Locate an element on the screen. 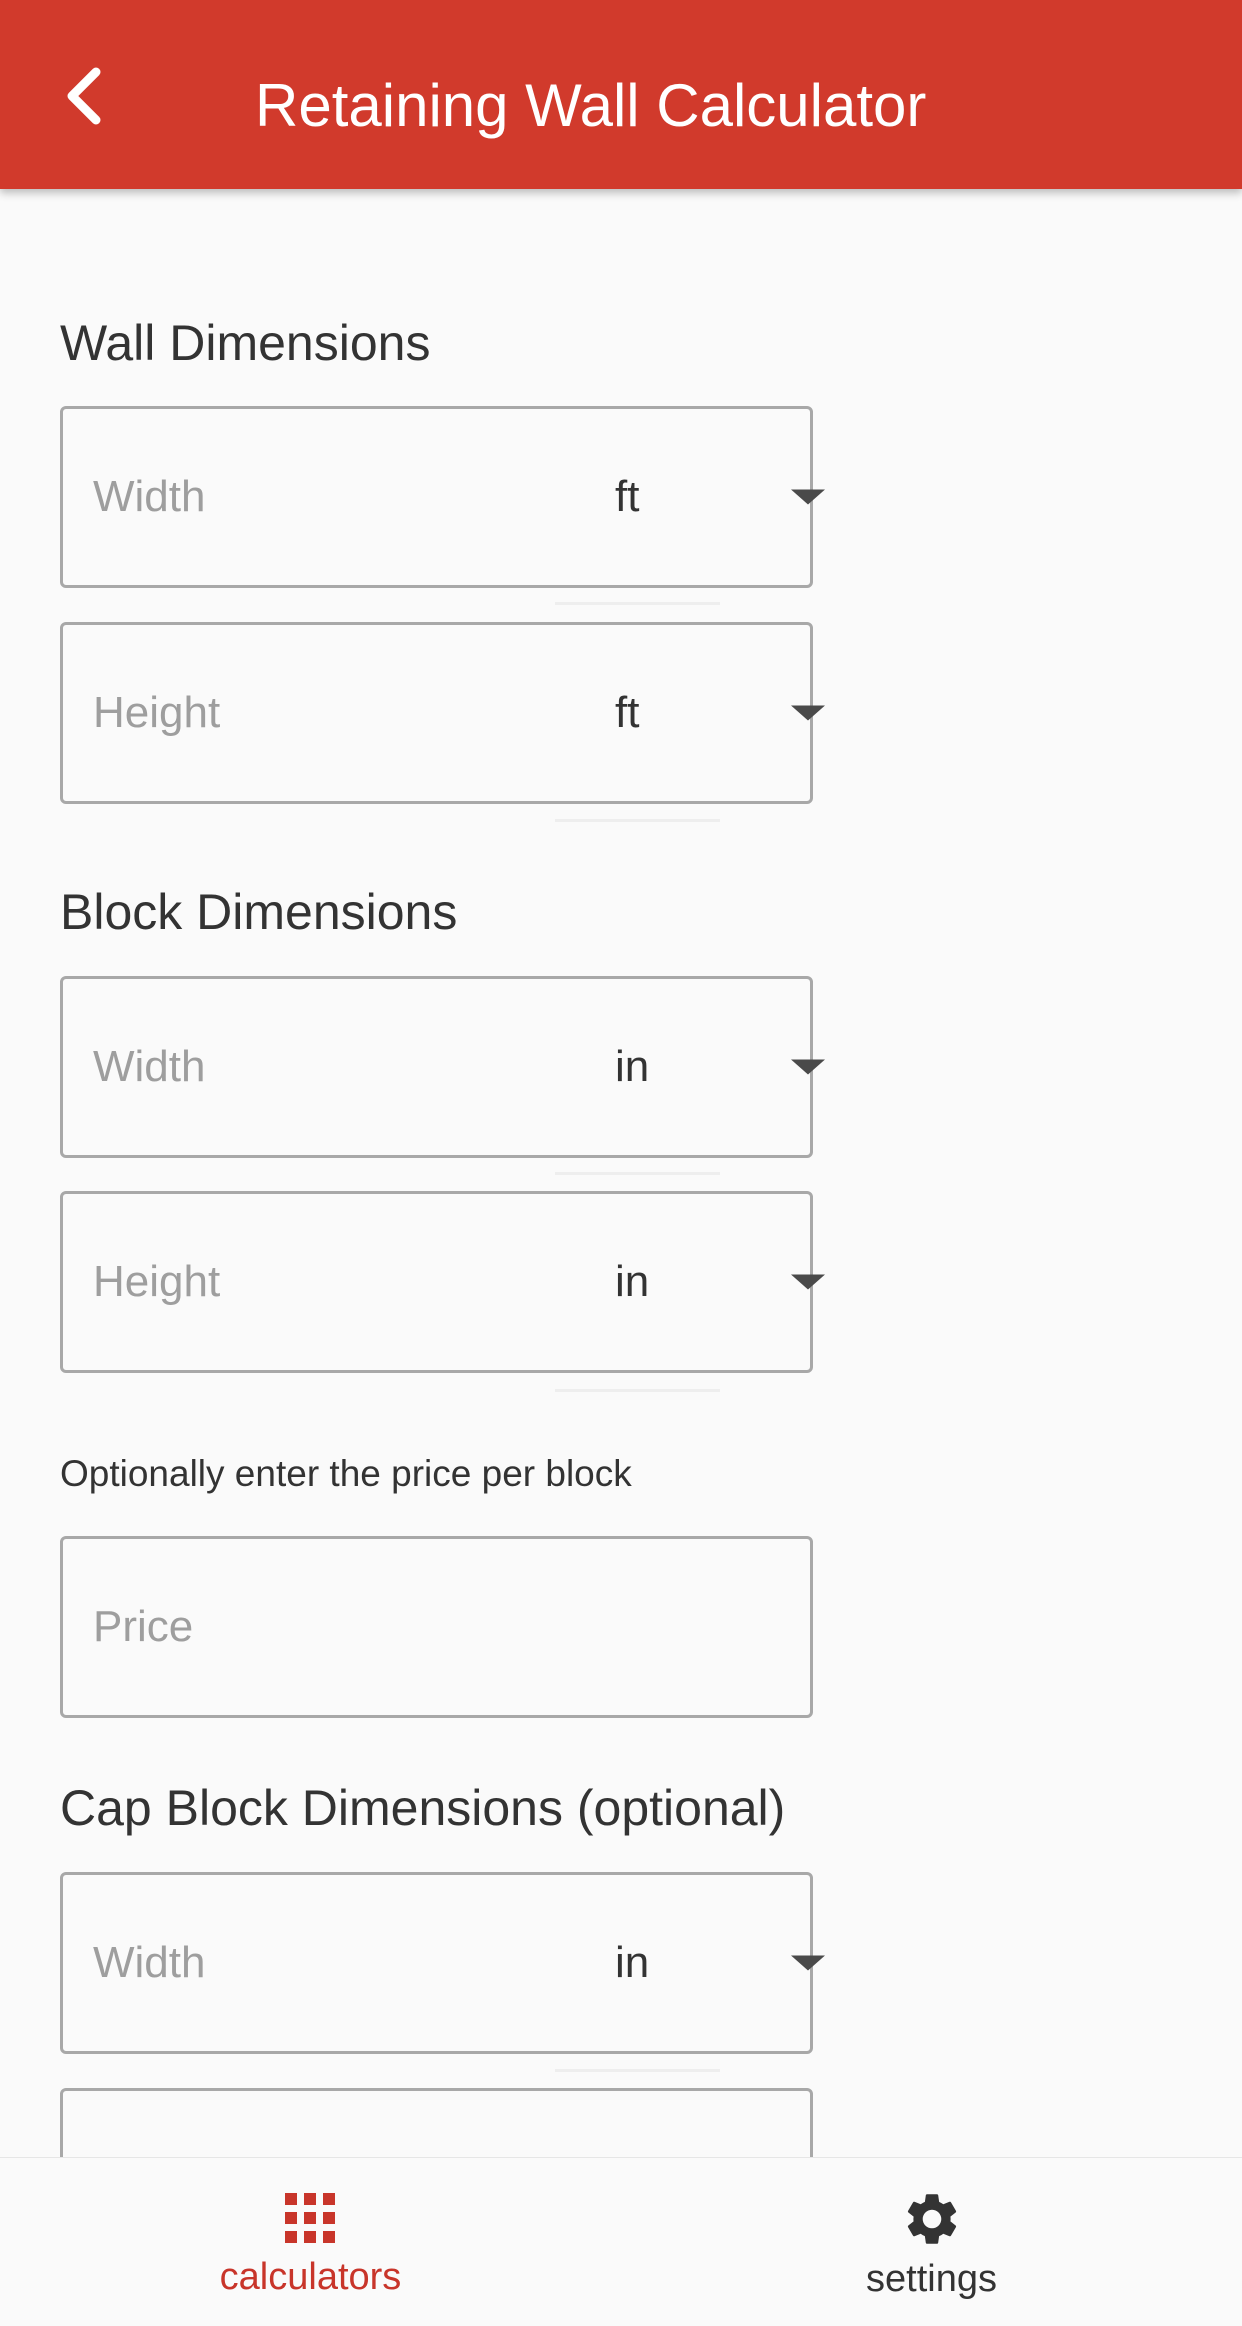  block-height-input is located at coordinates (263, 1282).